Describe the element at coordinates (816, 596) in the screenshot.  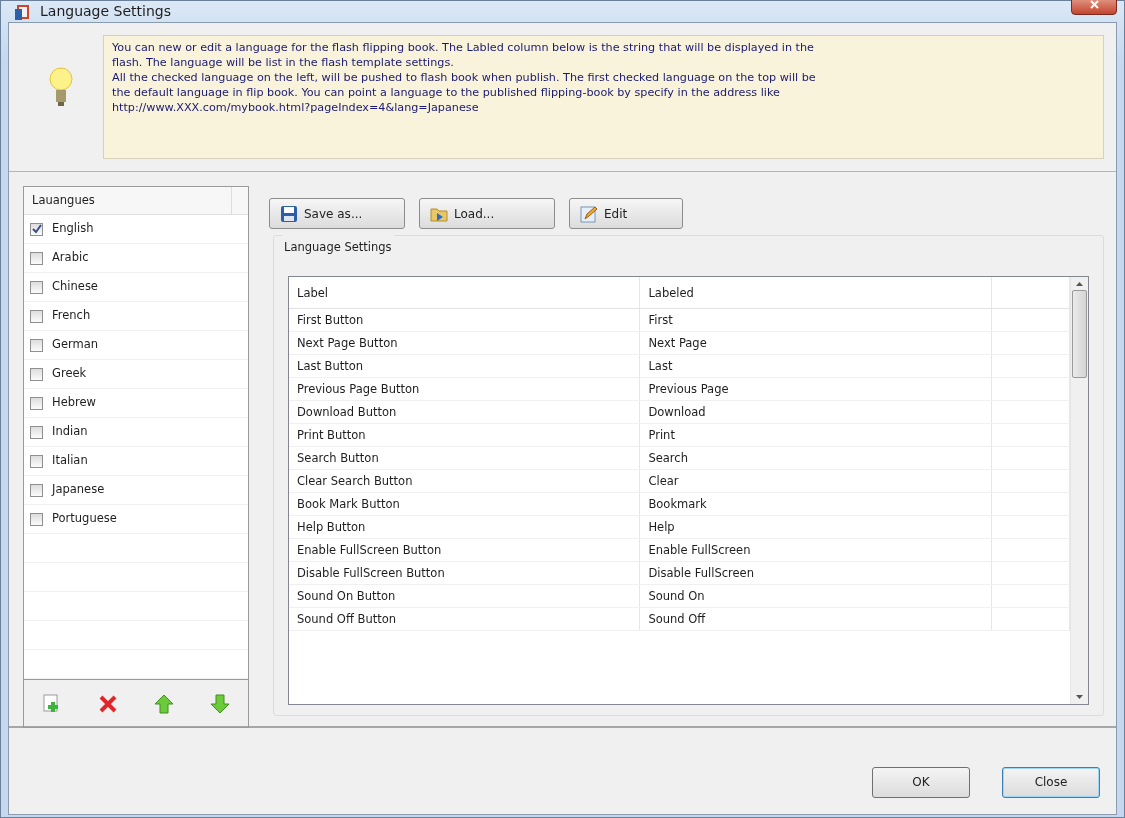
I see `table-cell: Sound On` at that location.